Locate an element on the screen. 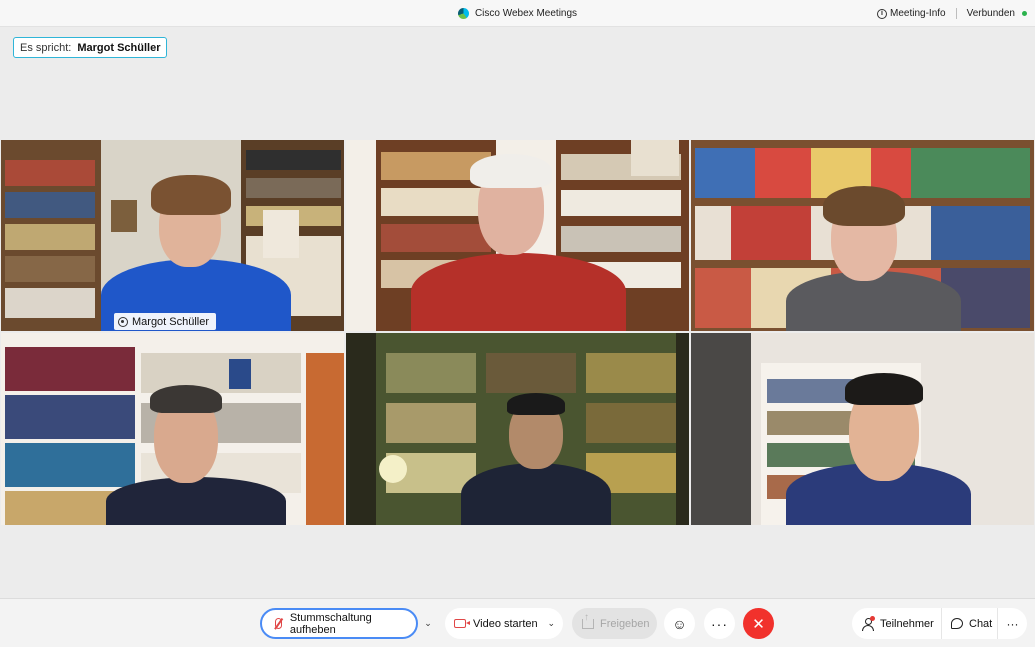  leave-meeting-button: ✕ is located at coordinates (758, 623).